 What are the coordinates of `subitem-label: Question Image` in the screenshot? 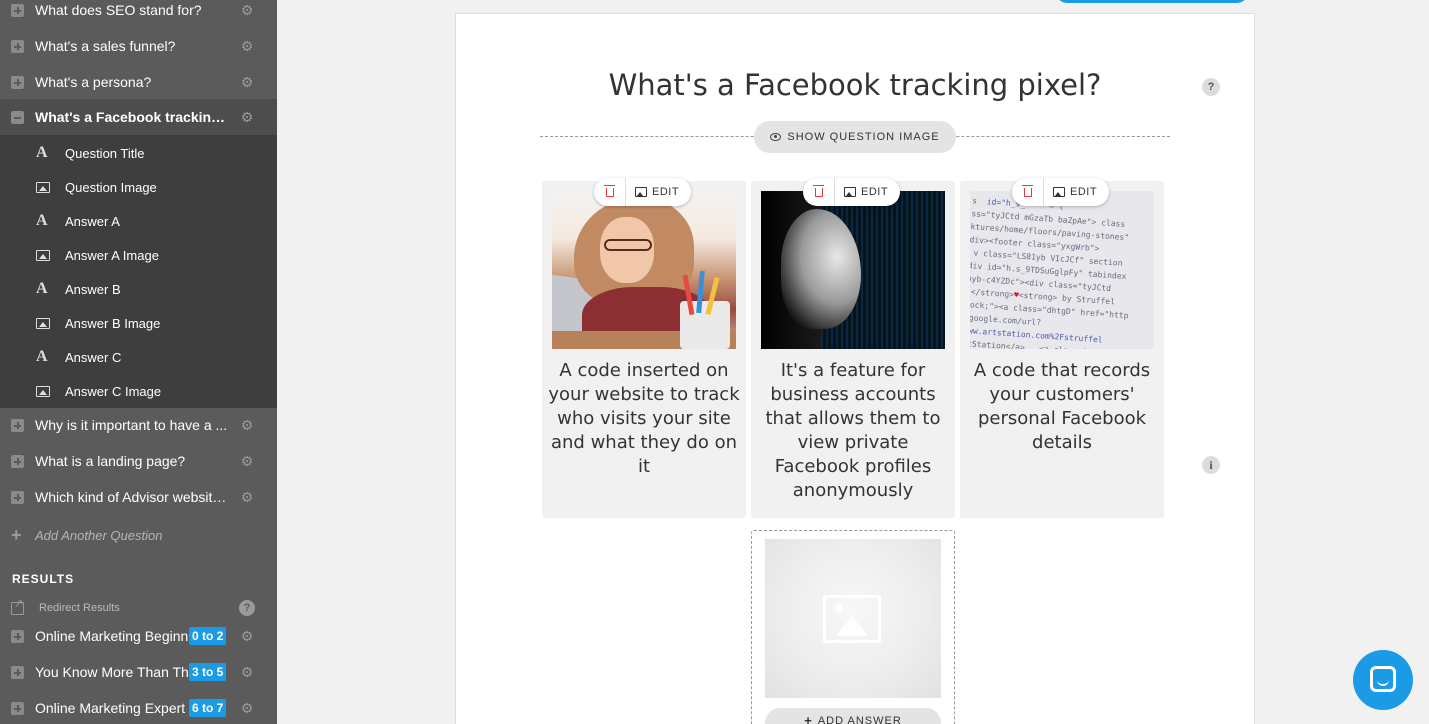 It's located at (111, 187).